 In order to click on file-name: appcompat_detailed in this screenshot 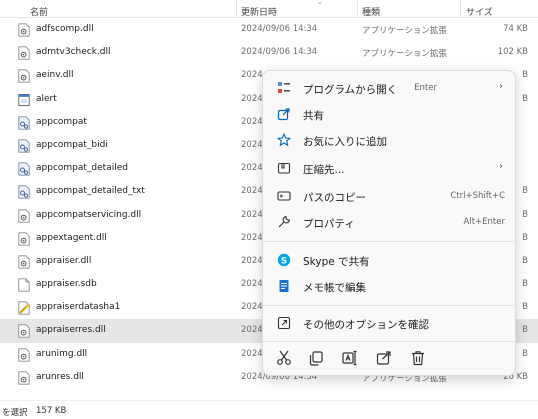, I will do `click(82, 168)`.